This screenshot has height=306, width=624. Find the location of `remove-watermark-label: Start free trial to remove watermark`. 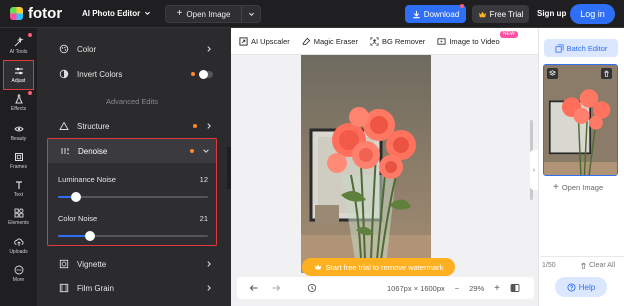

remove-watermark-label: Start free trial to remove watermark is located at coordinates (384, 267).